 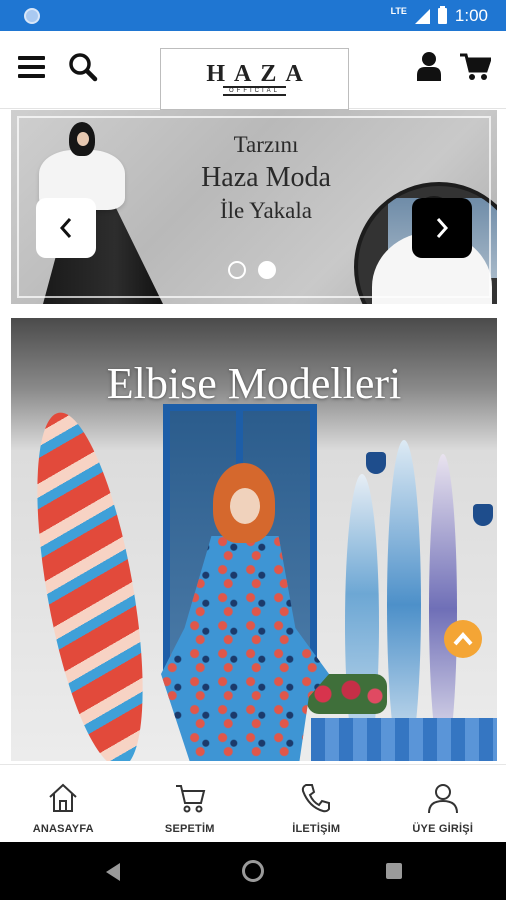 I want to click on model-face-image, so click(x=245, y=506).